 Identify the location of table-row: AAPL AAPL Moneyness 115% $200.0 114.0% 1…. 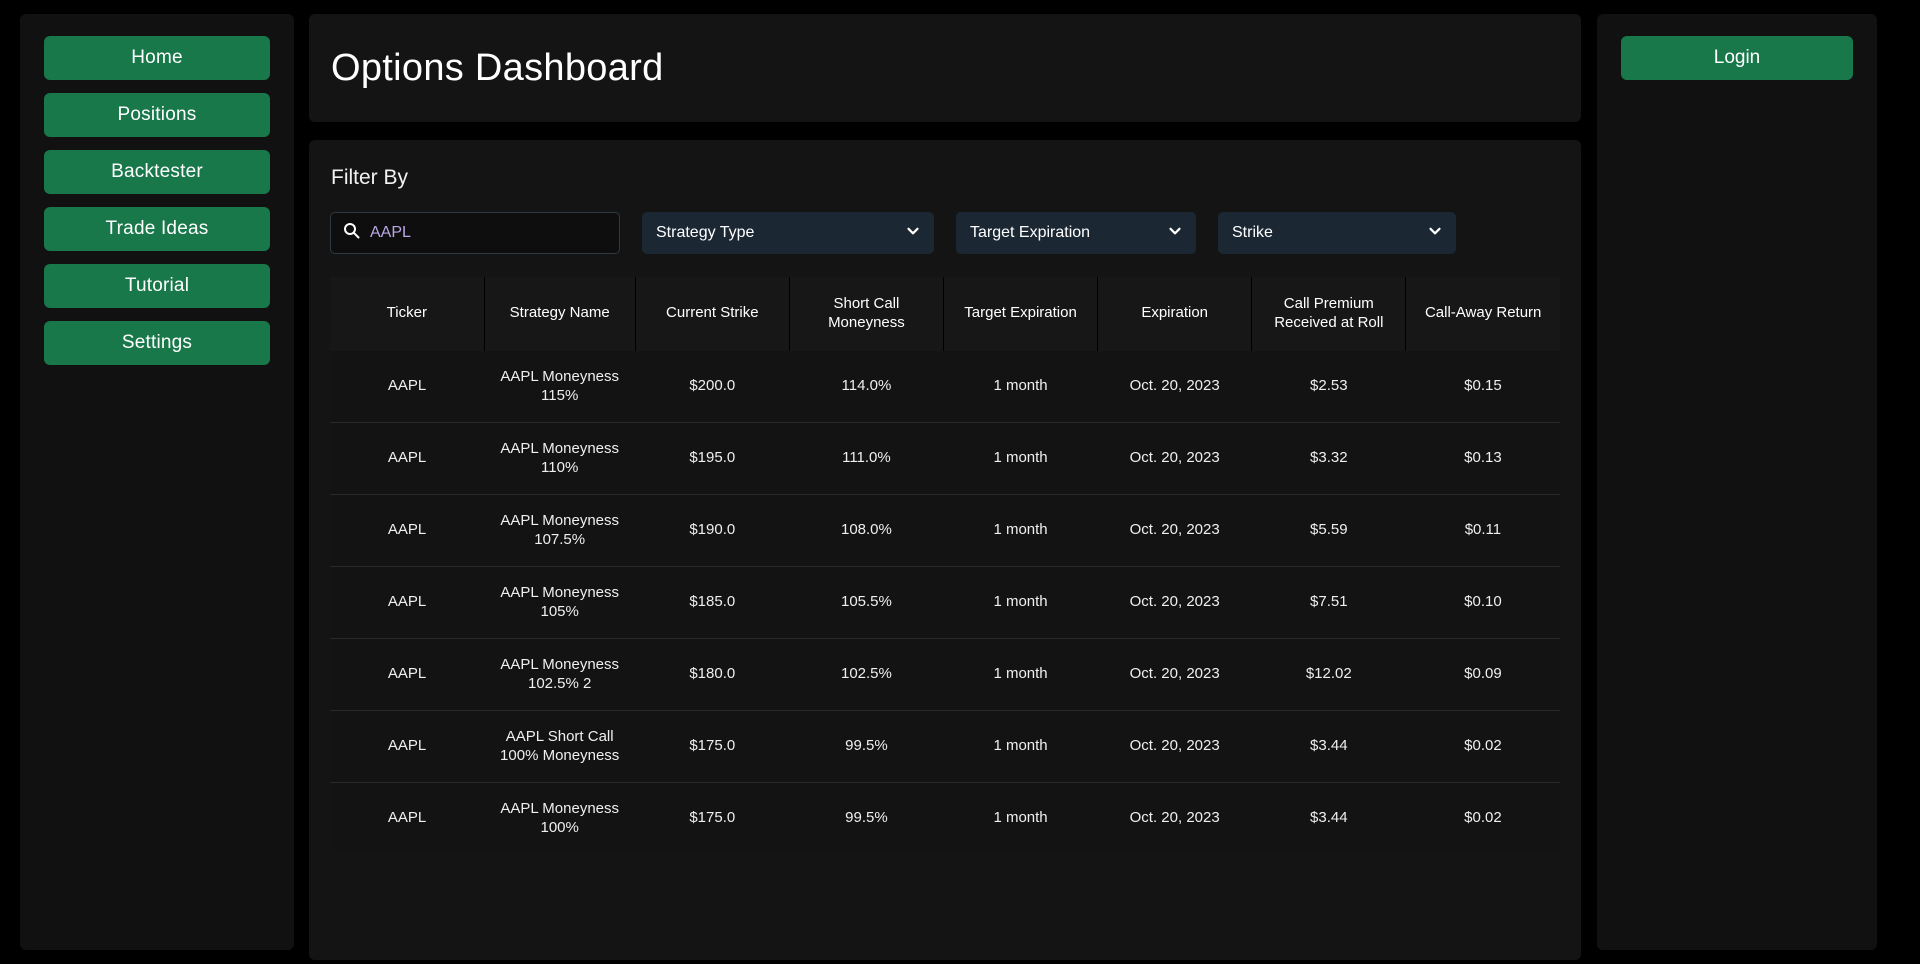
(945, 386).